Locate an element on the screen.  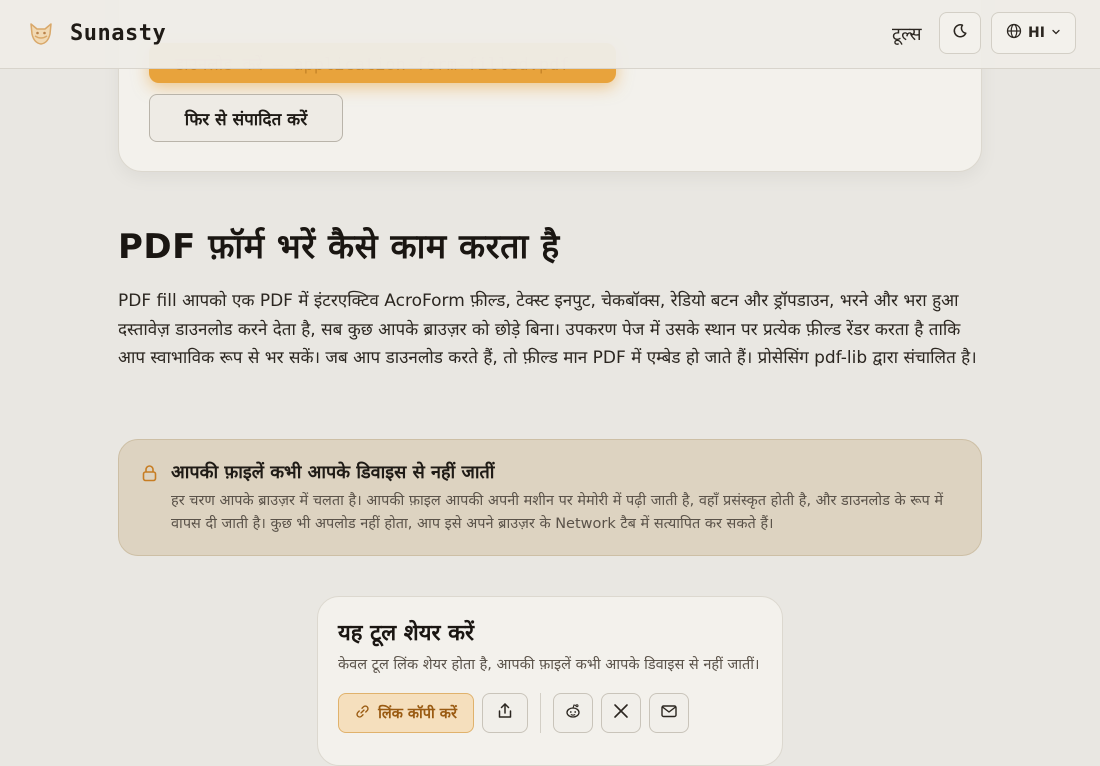
brand-name: Sunasty is located at coordinates (118, 33).